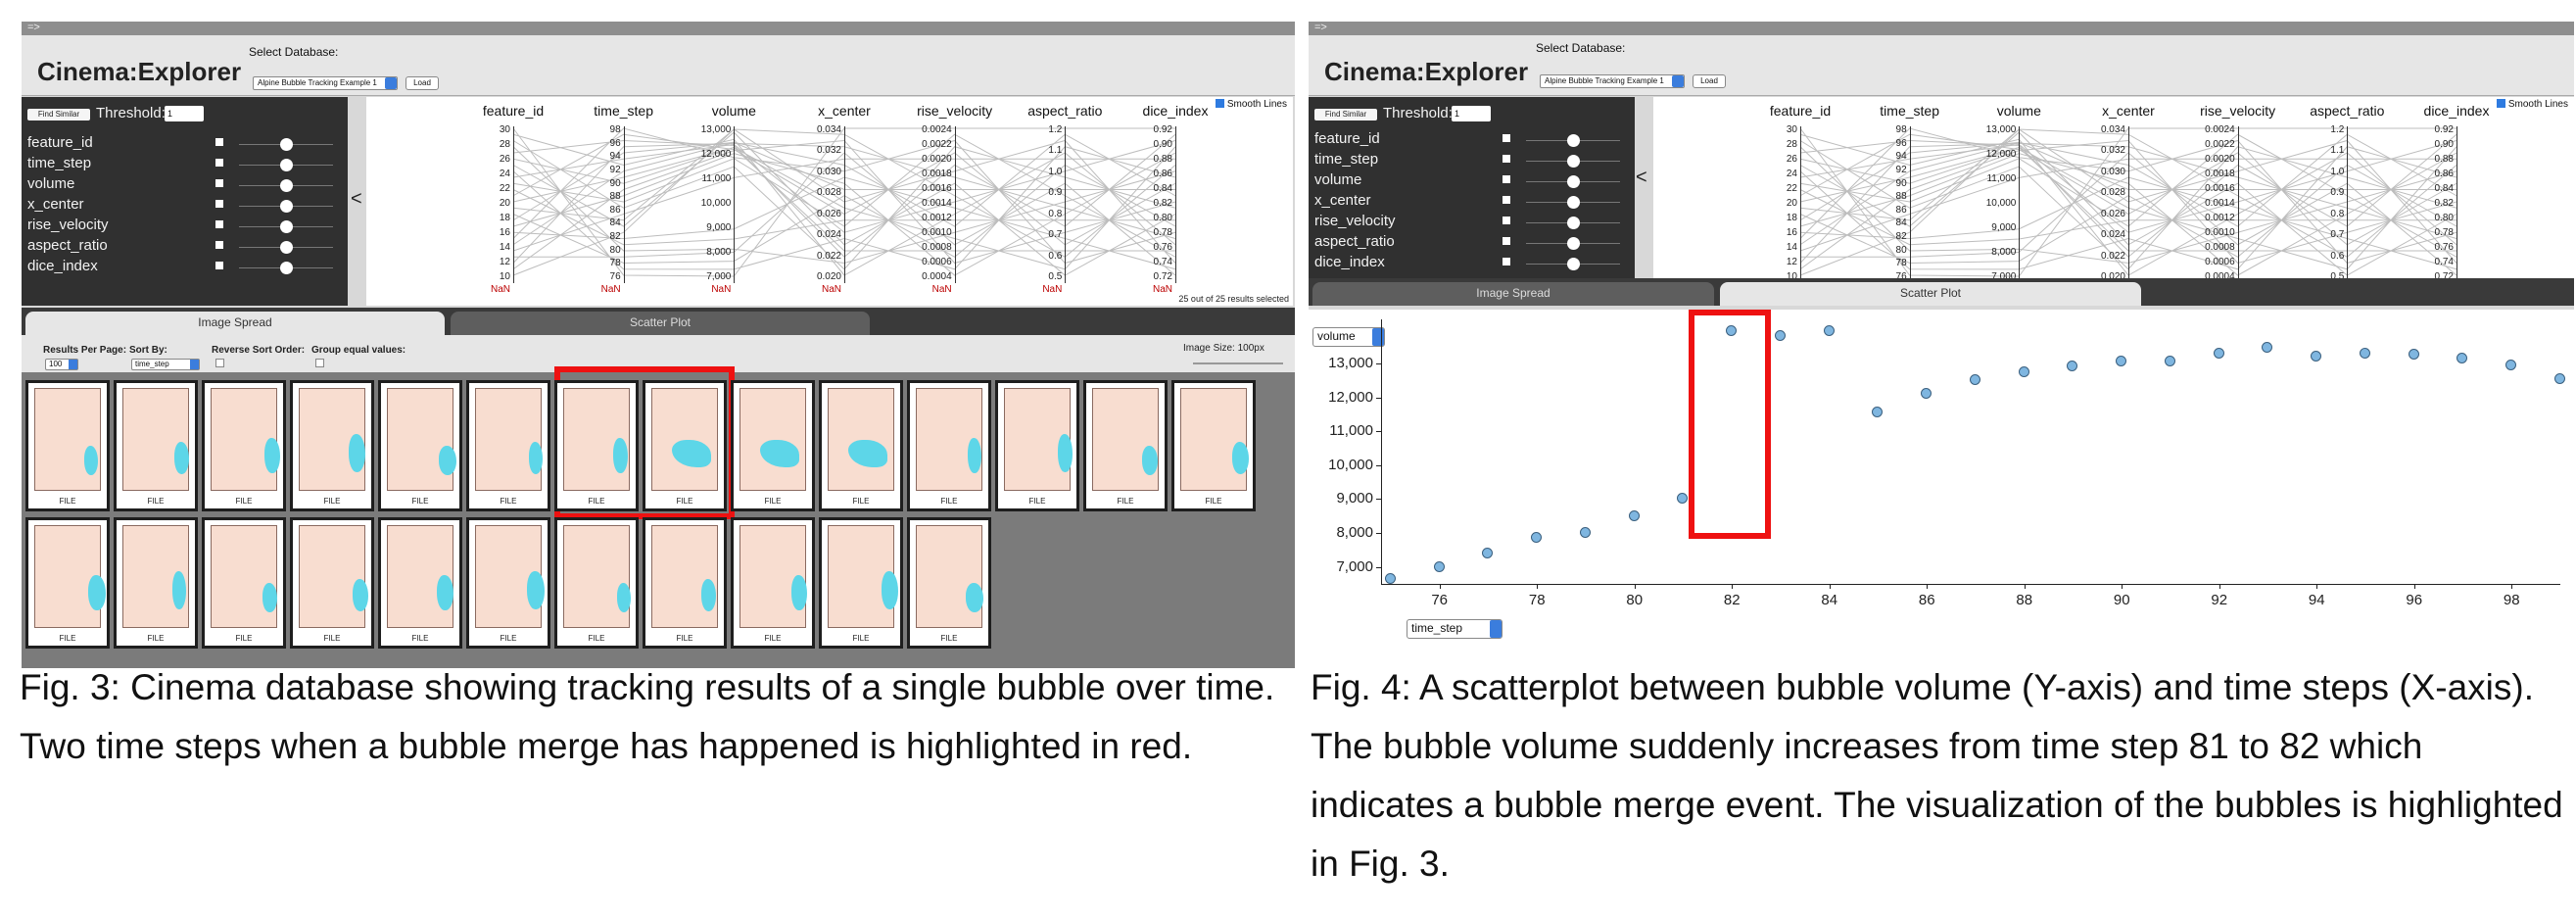  Describe the element at coordinates (1455, 629) in the screenshot. I see `x-axis-select: time_step` at that location.